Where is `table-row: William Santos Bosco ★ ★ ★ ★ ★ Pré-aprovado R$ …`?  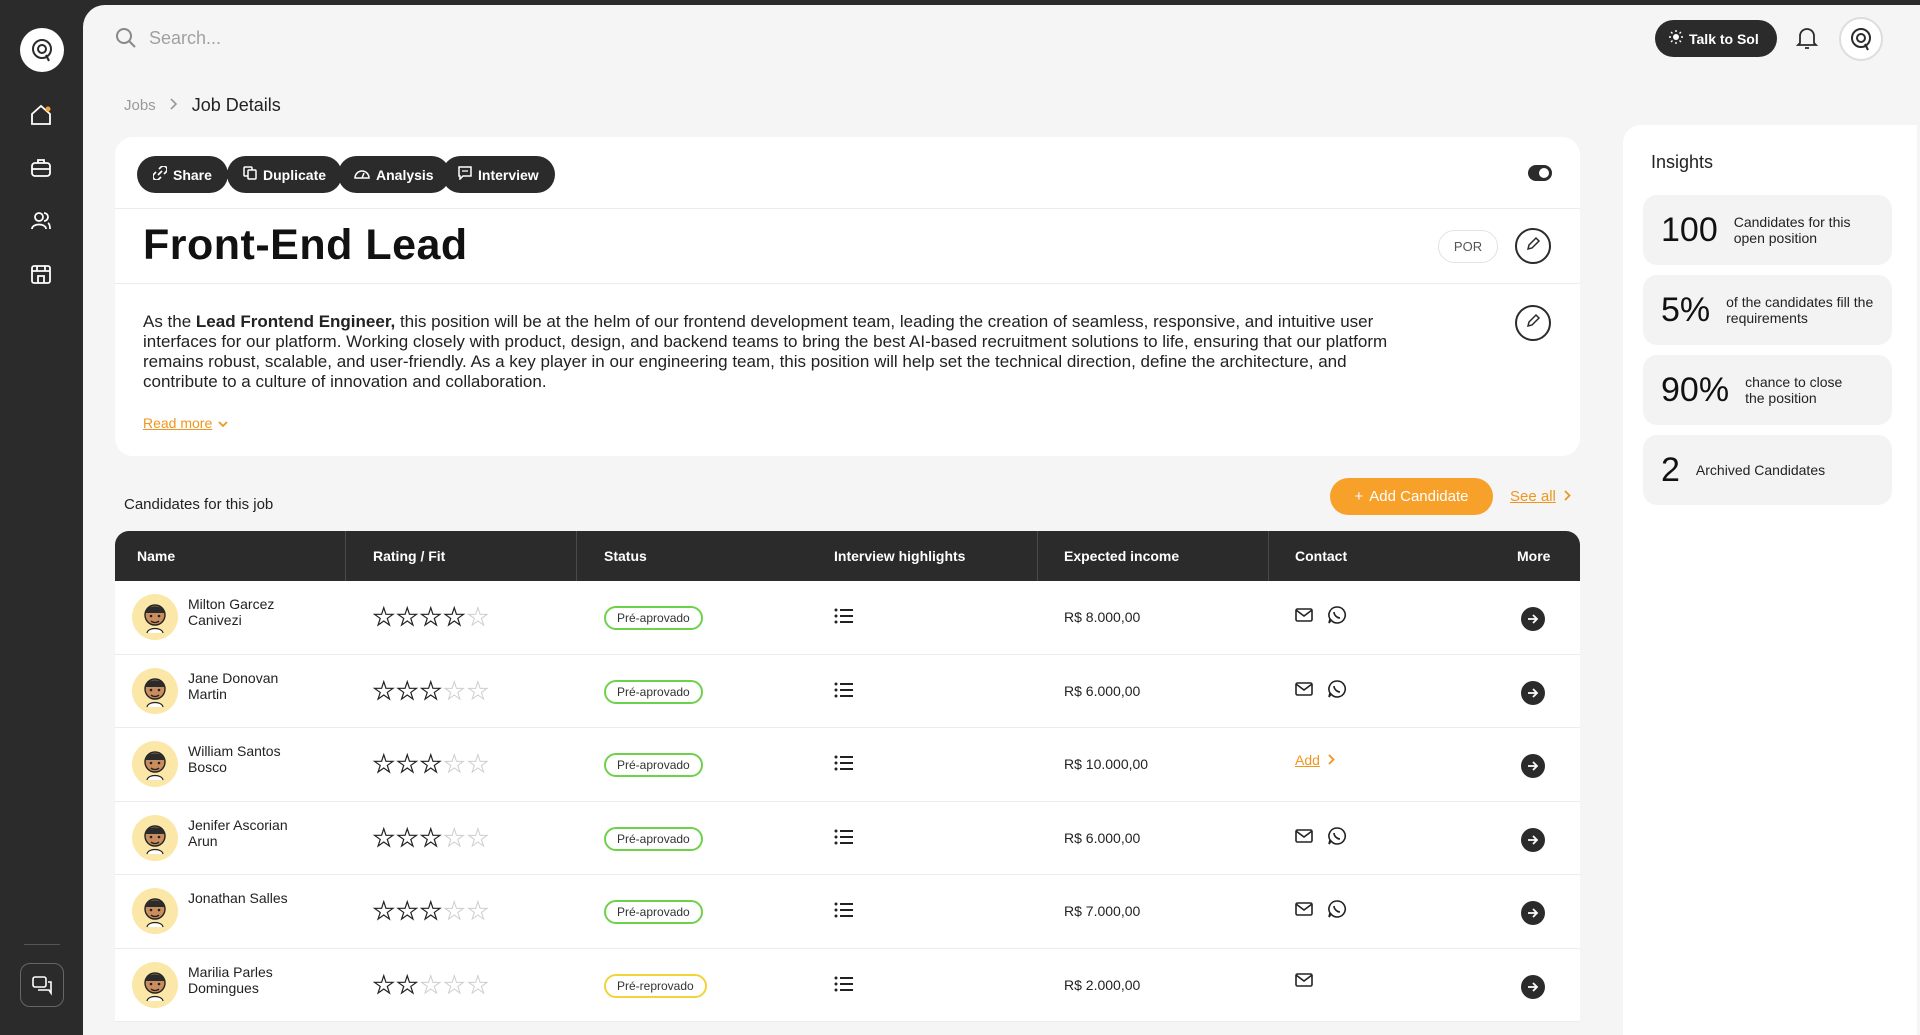 table-row: William Santos Bosco ★ ★ ★ ★ ★ Pré-aprovado R$ … is located at coordinates (847, 765).